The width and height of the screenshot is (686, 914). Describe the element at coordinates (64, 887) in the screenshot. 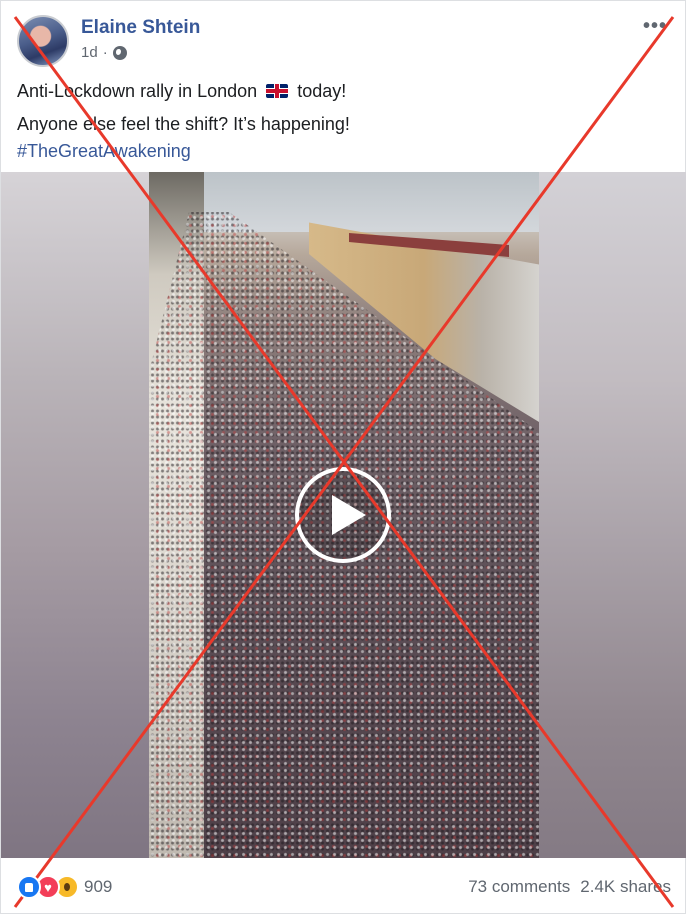

I see `reactions-summary: 909` at that location.